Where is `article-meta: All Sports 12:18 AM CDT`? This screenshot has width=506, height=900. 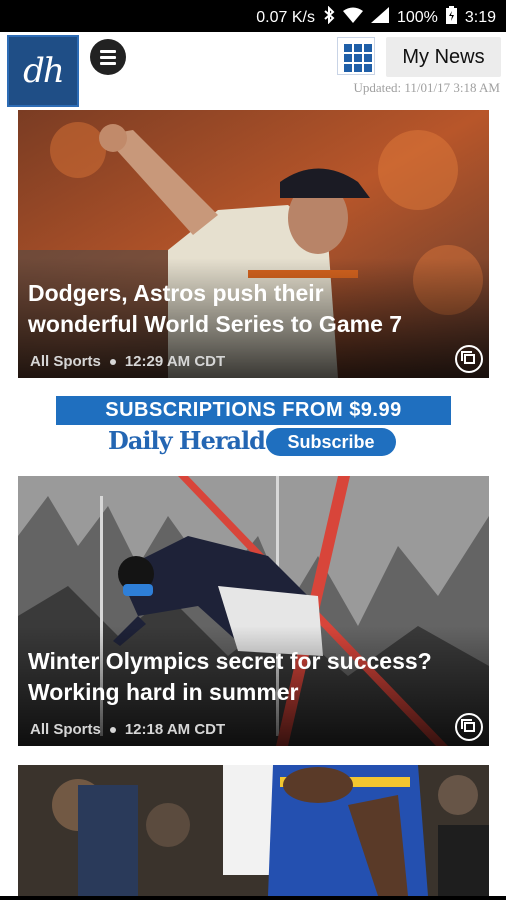 article-meta: All Sports 12:18 AM CDT is located at coordinates (127, 729).